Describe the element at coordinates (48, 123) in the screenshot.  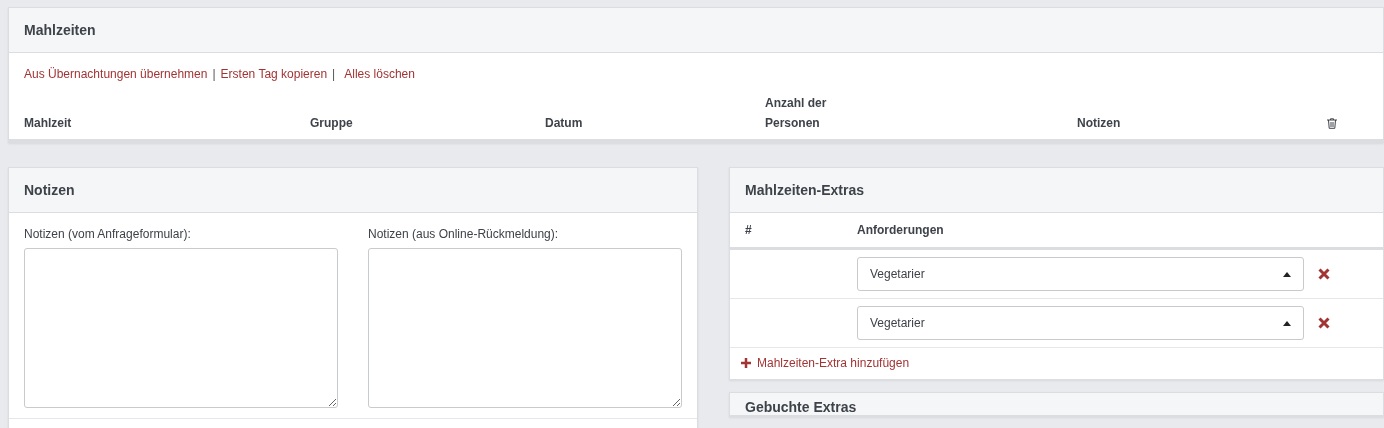
I see `column-header: Mahlzeit` at that location.